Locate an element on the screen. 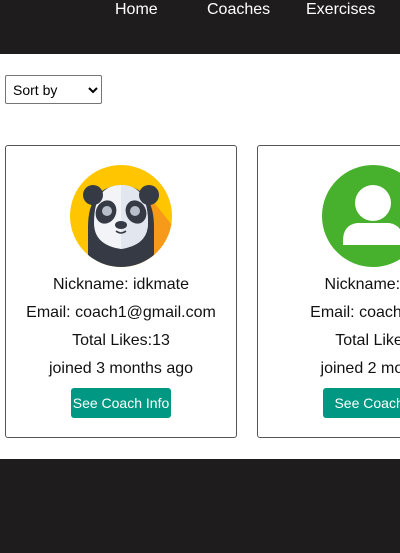 The width and height of the screenshot is (400, 553). nav-link-home: Home is located at coordinates (136, 9).